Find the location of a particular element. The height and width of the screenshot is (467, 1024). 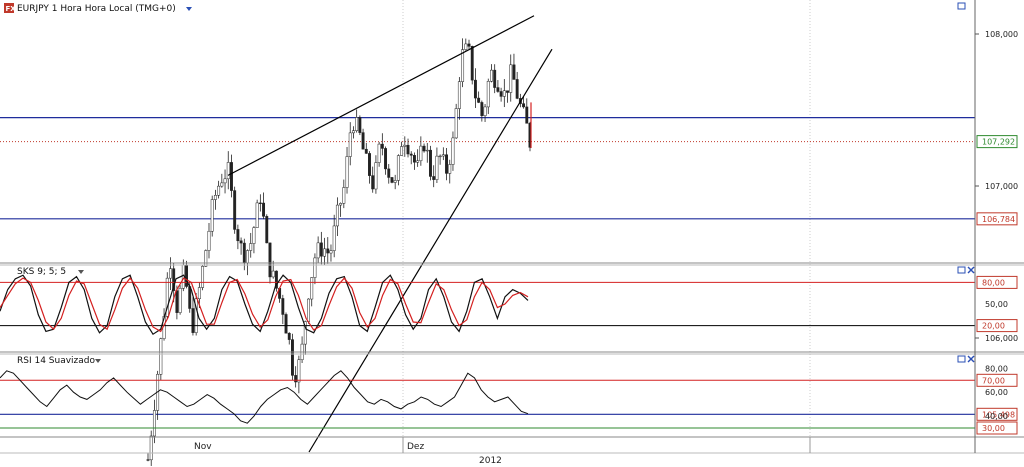

stochastic-title-text: SKS 9; 5; 5 is located at coordinates (41, 272).